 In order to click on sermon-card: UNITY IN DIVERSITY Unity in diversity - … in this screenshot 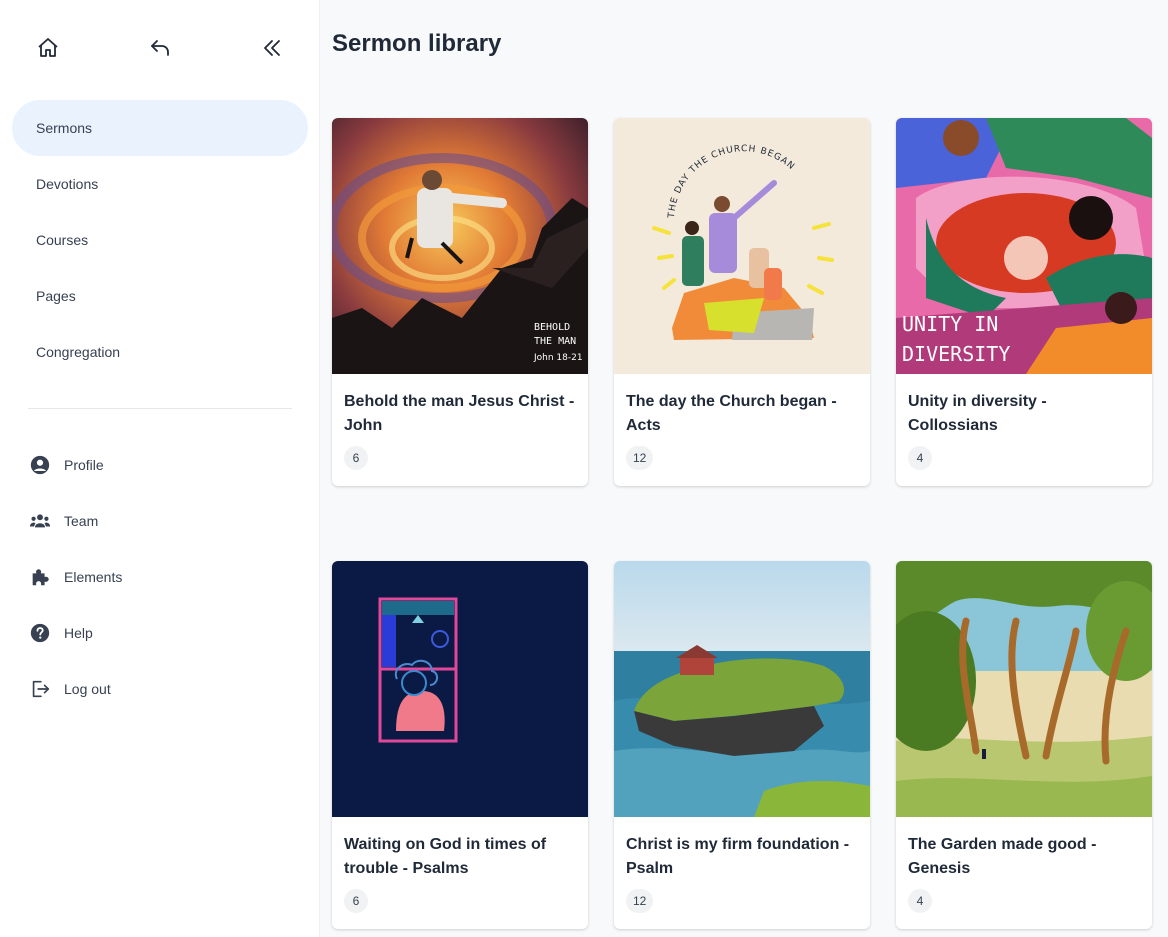, I will do `click(1024, 302)`.